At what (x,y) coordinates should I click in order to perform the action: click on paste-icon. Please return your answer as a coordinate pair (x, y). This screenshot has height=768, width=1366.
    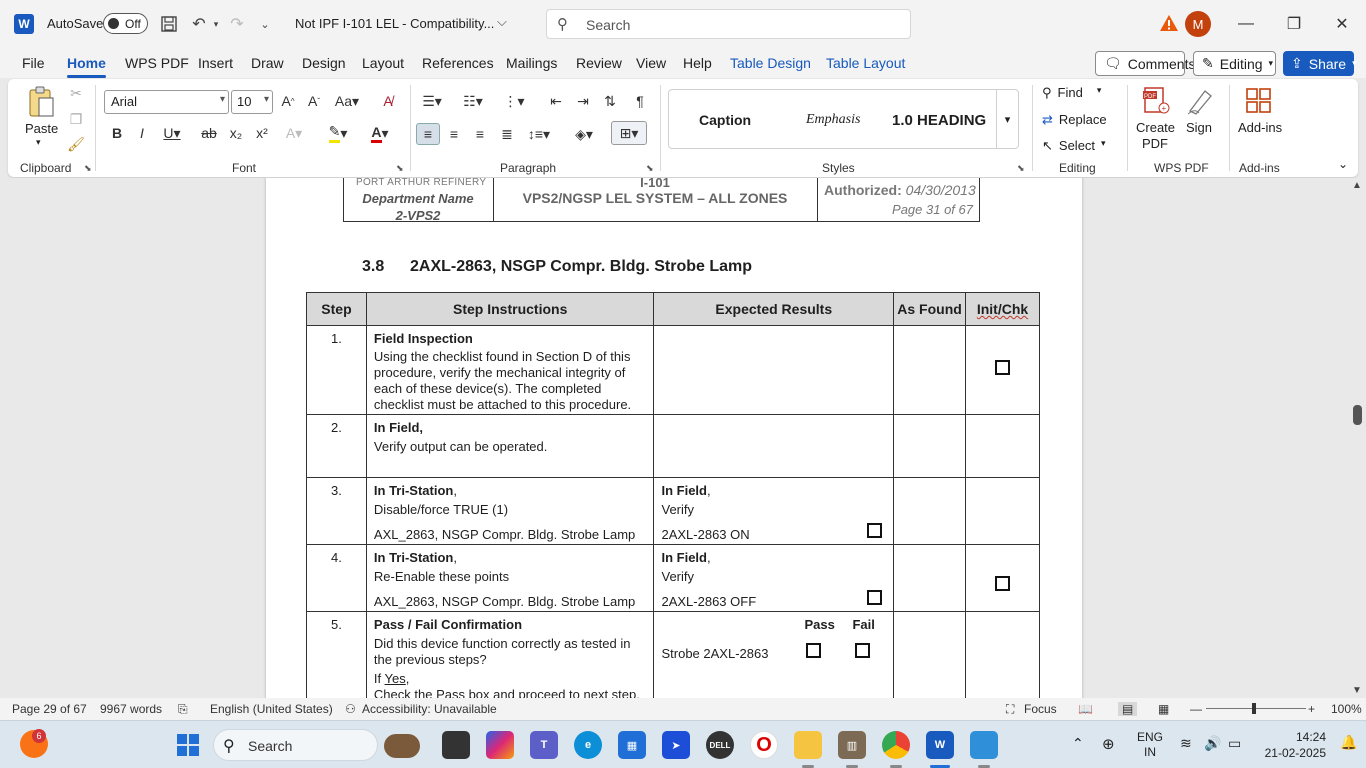
    Looking at the image, I should click on (41, 103).